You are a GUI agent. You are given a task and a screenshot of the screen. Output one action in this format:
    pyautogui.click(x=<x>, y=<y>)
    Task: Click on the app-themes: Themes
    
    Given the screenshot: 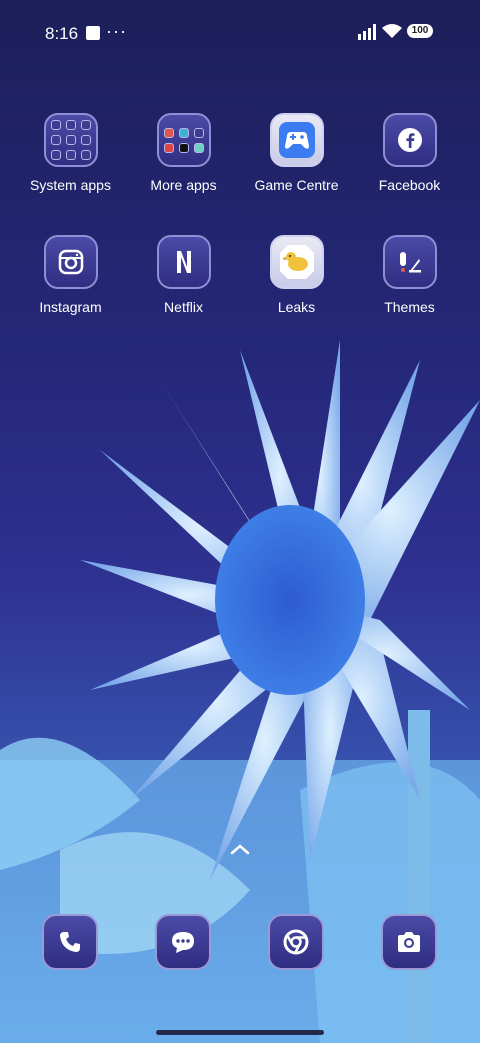 What is the action you would take?
    pyautogui.click(x=409, y=275)
    